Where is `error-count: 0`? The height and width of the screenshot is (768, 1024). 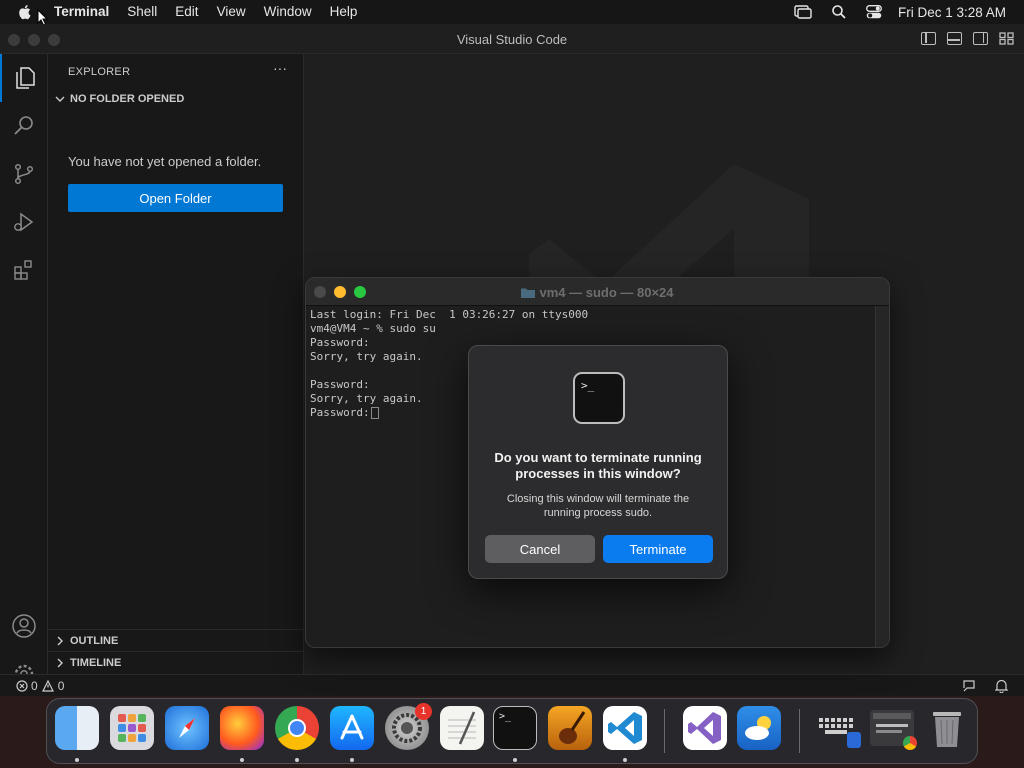 error-count: 0 is located at coordinates (34, 685).